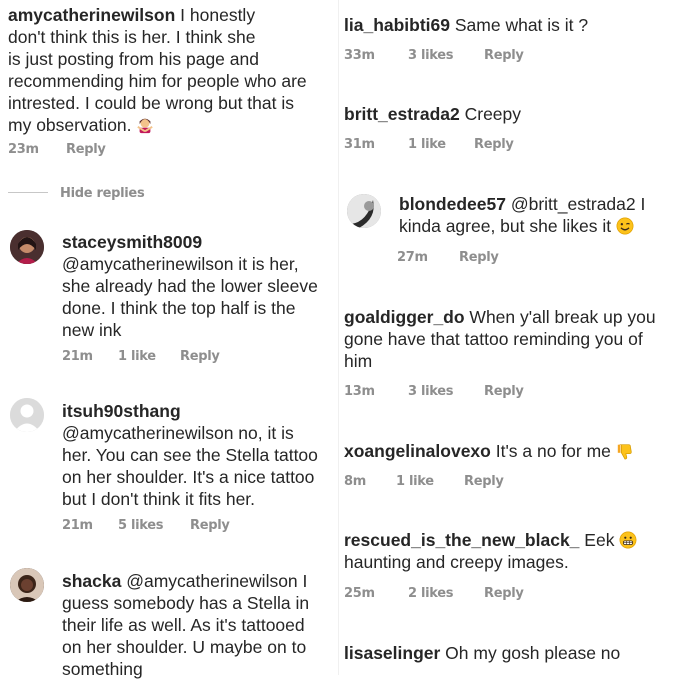 This screenshot has width=680, height=680. What do you see at coordinates (397, 25) in the screenshot?
I see `comment-username: lia_habibti69` at bounding box center [397, 25].